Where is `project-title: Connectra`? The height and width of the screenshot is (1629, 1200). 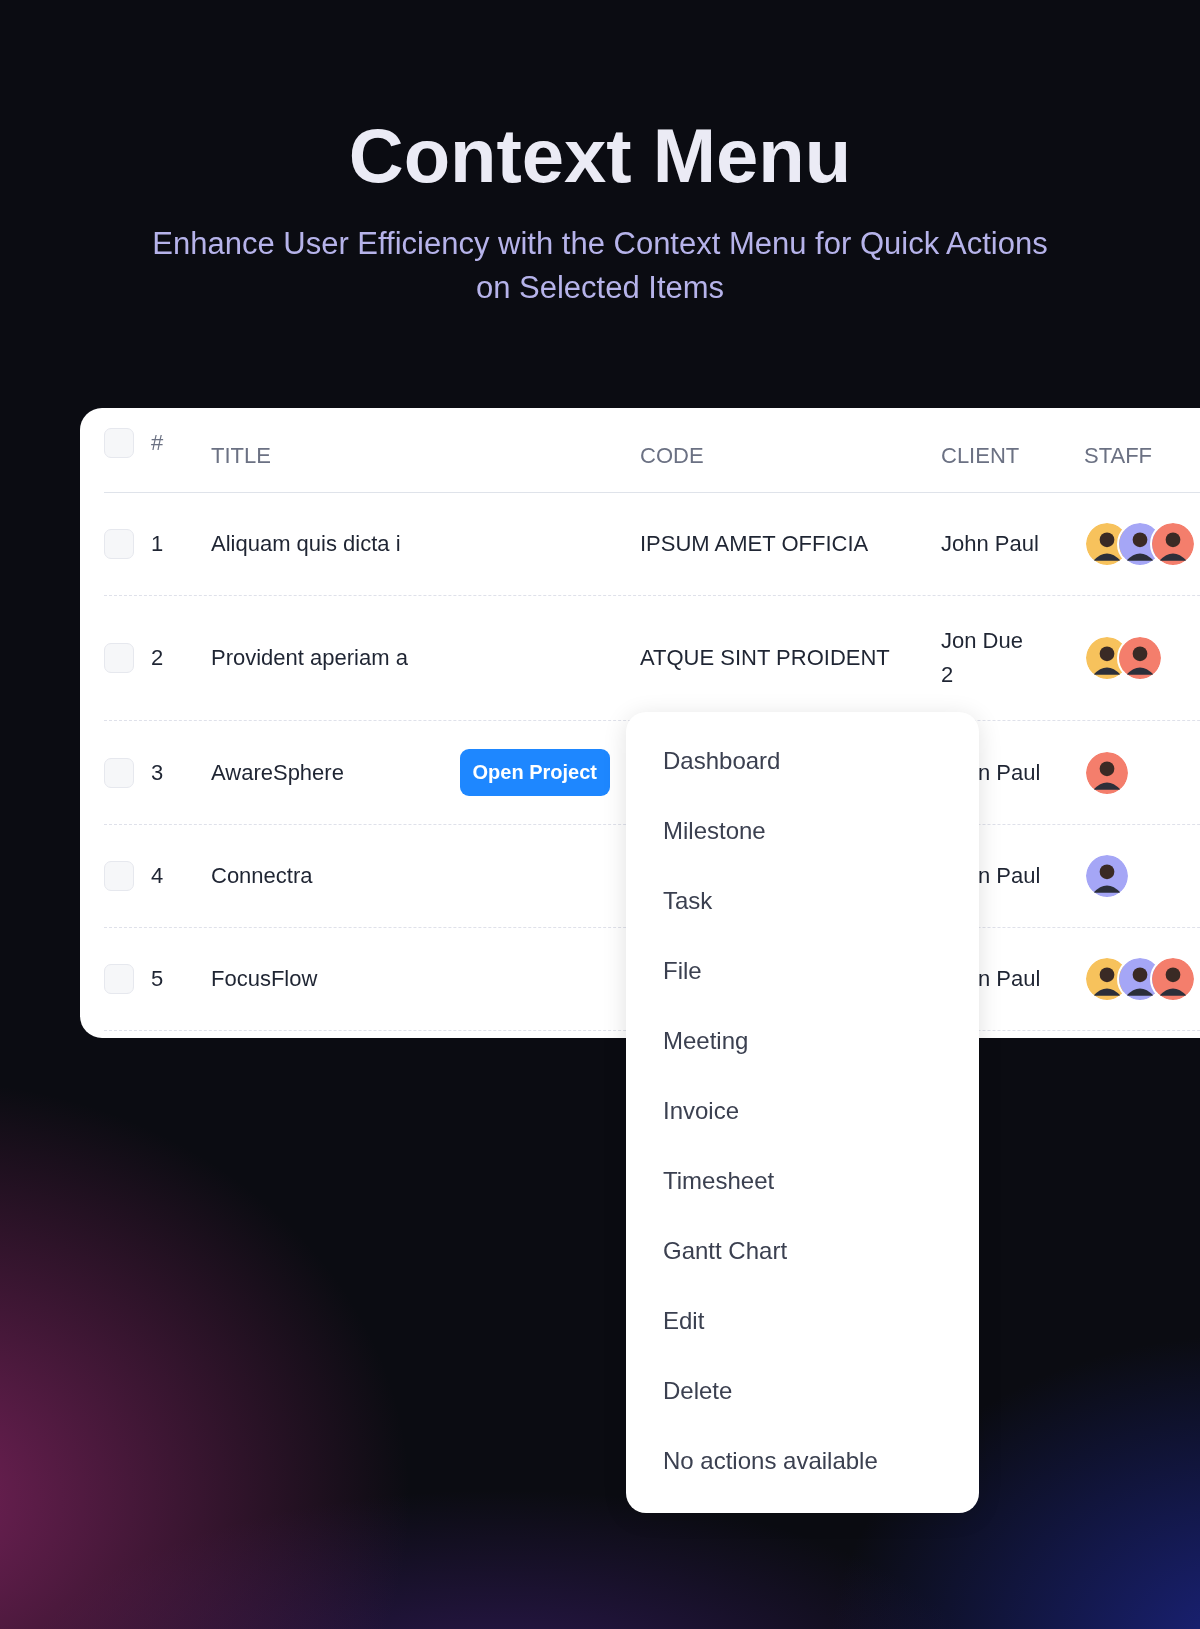 project-title: Connectra is located at coordinates (262, 876).